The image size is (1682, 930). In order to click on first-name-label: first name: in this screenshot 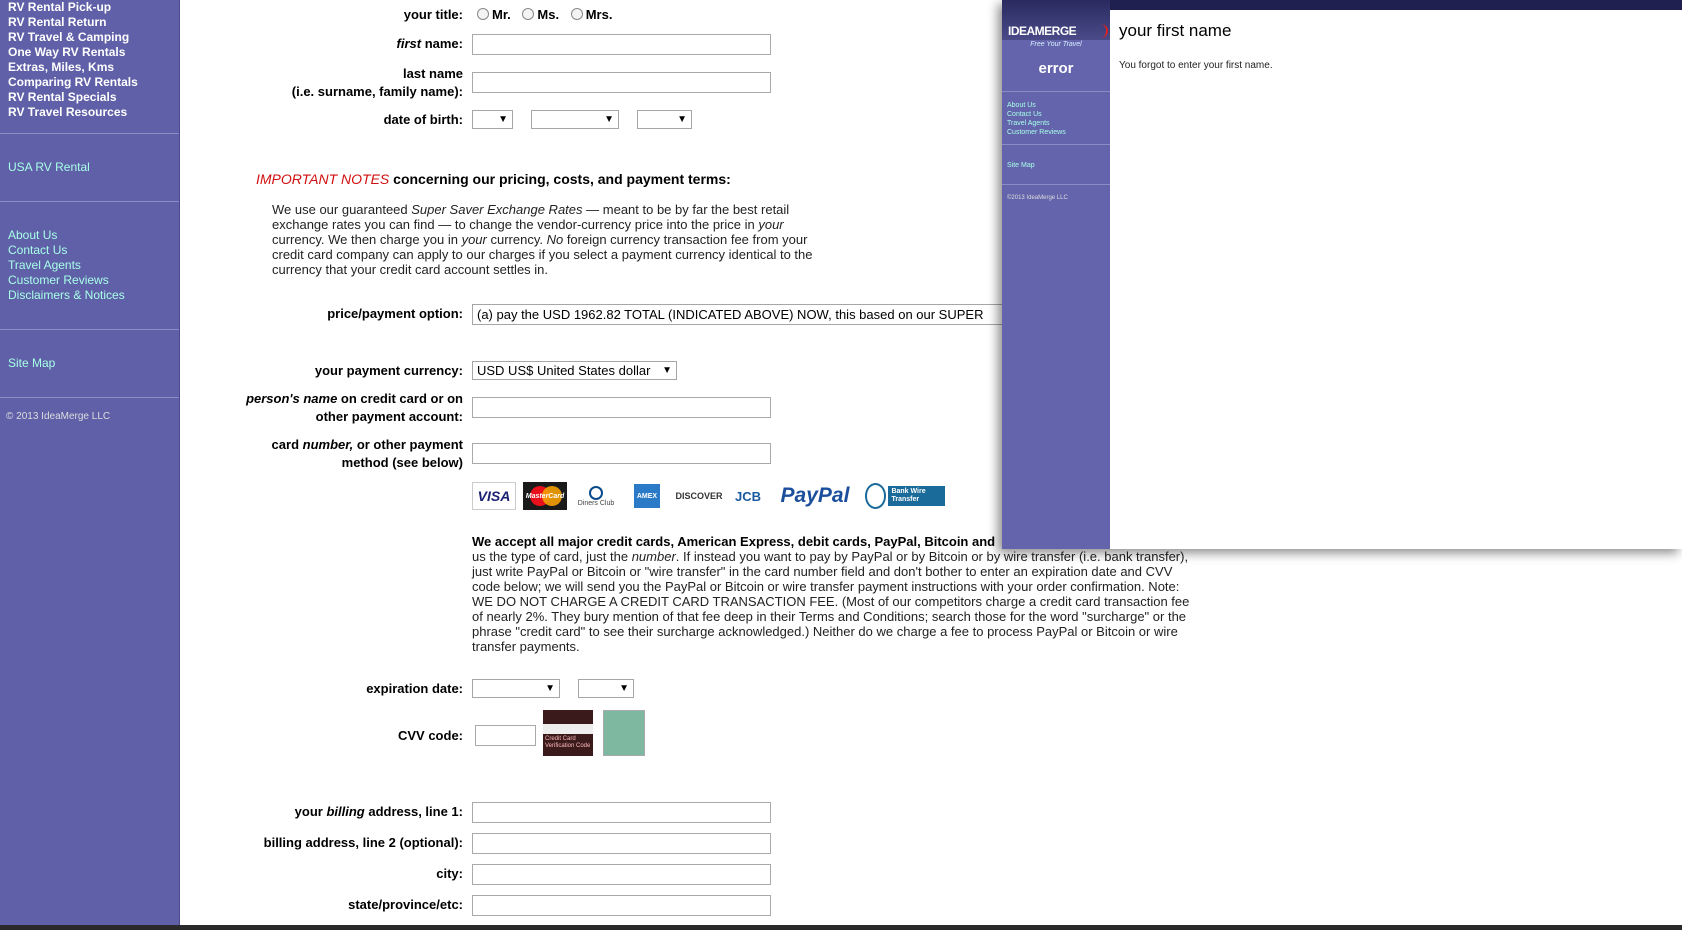, I will do `click(323, 44)`.